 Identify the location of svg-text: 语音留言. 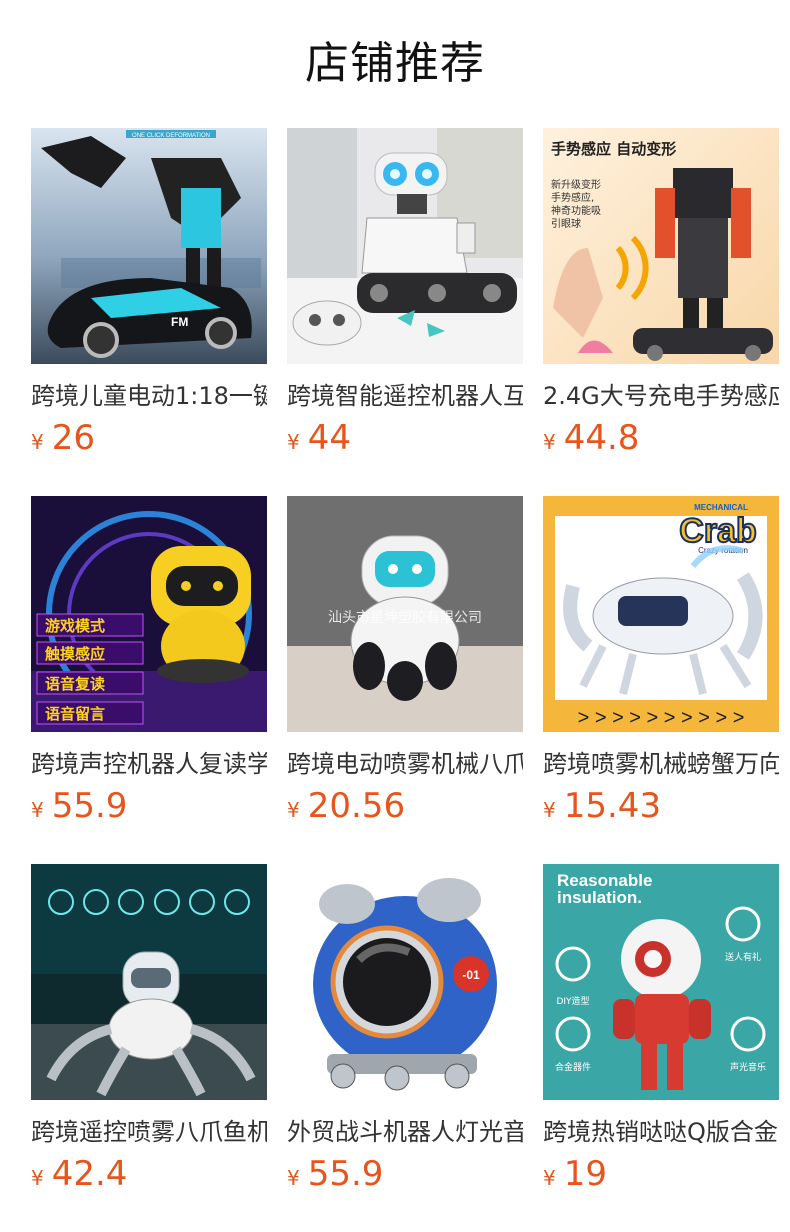
(75, 714).